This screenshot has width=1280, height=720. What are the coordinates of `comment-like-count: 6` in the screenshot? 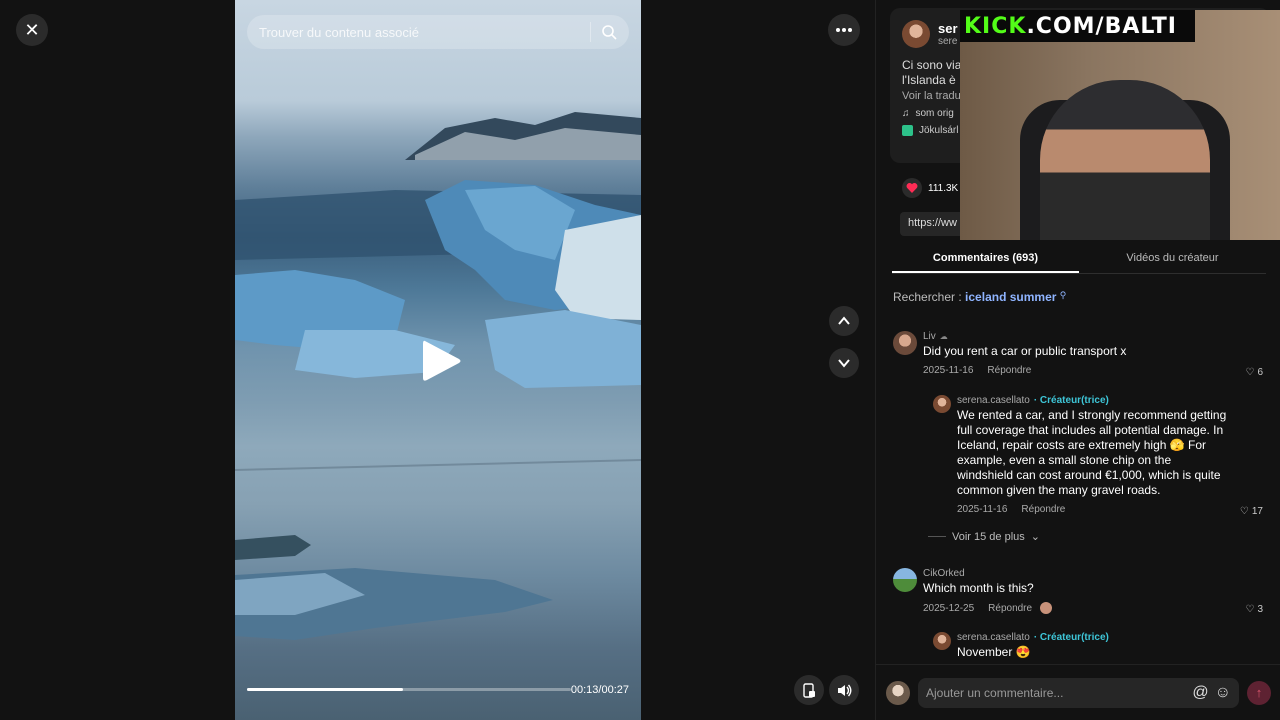 It's located at (1260, 372).